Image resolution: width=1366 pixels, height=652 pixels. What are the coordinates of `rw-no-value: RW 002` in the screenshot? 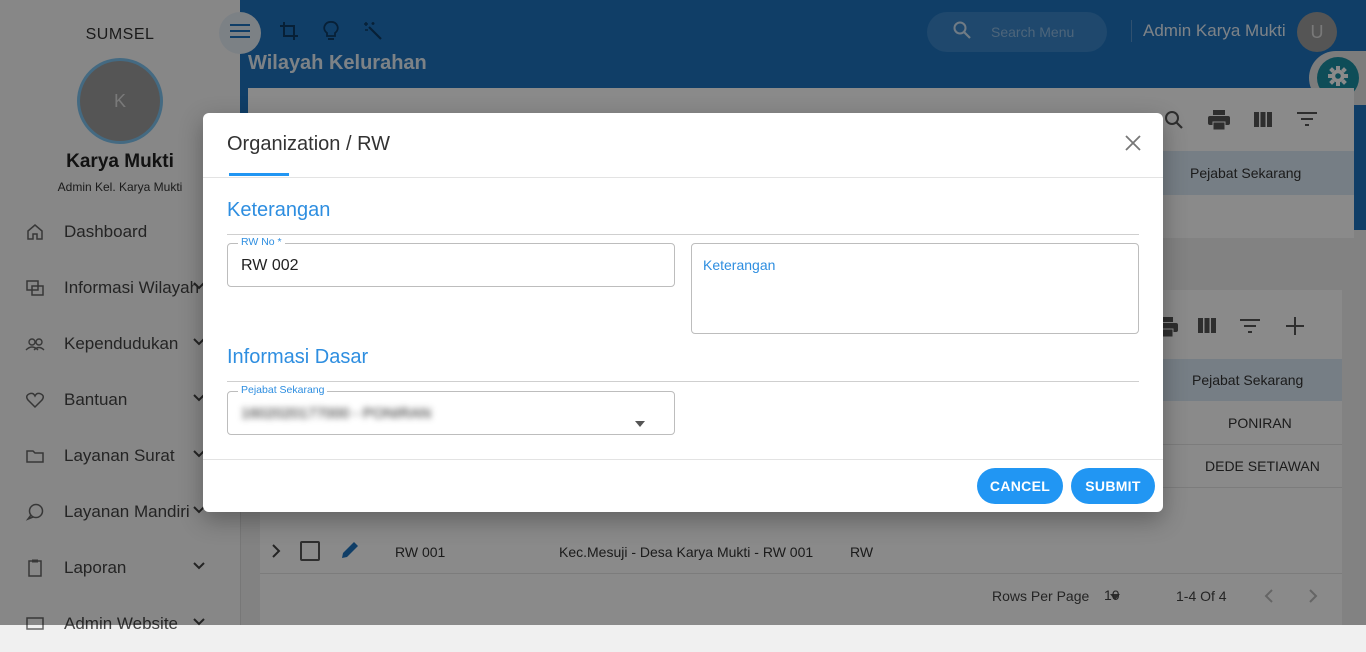 It's located at (270, 265).